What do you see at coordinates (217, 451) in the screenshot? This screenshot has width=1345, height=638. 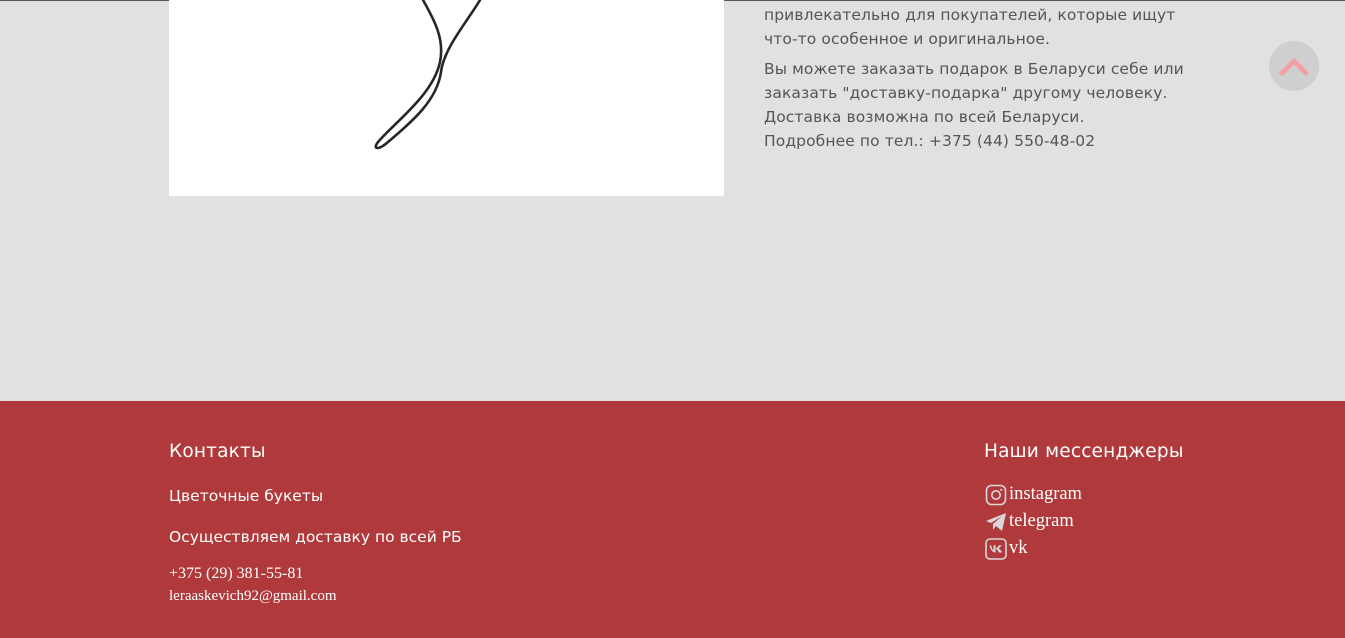 I see `contacts-heading: Контакты` at bounding box center [217, 451].